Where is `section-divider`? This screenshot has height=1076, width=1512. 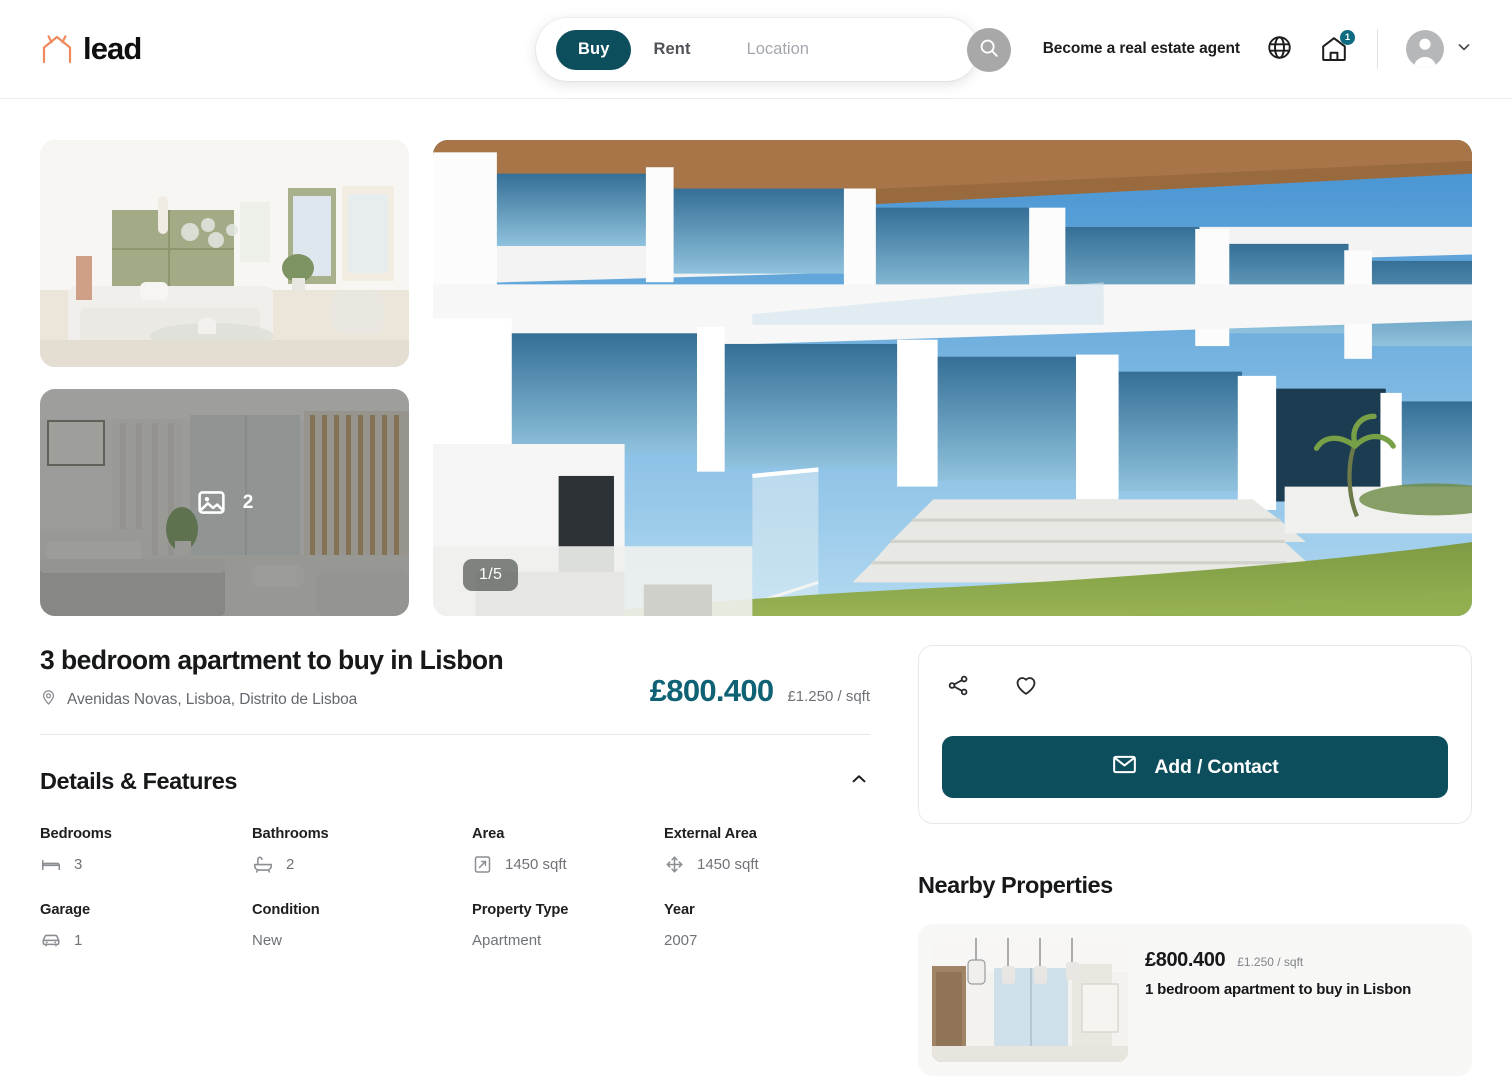 section-divider is located at coordinates (455, 734).